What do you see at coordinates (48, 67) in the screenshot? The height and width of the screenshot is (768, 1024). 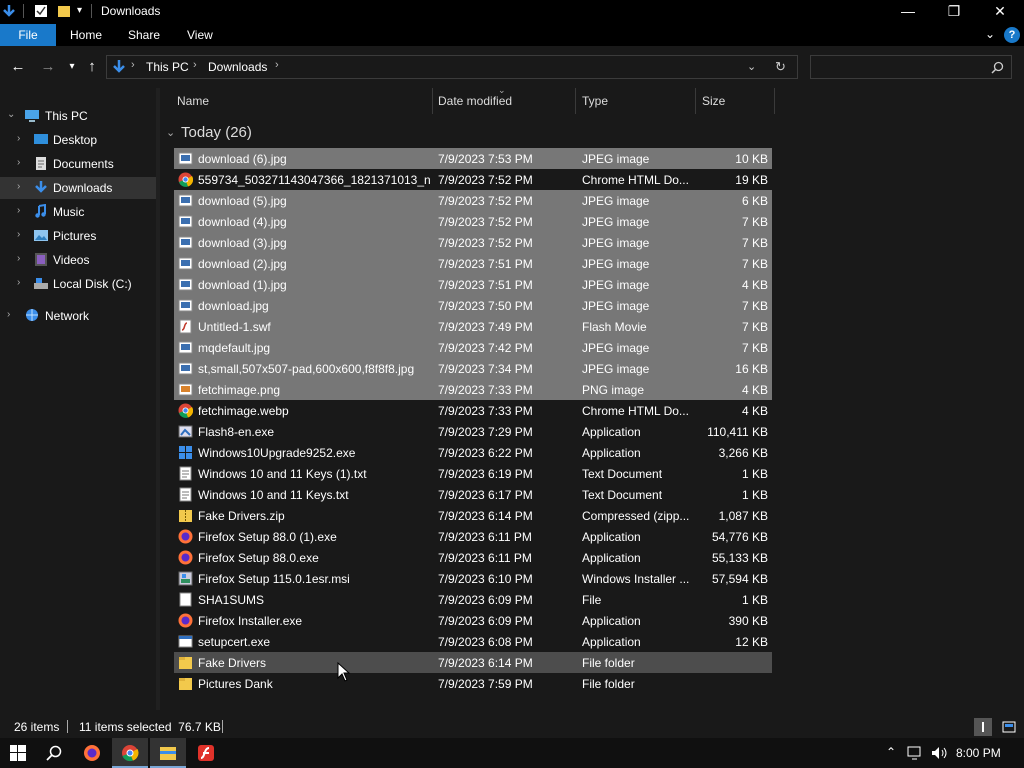 I see `forward-button: →` at bounding box center [48, 67].